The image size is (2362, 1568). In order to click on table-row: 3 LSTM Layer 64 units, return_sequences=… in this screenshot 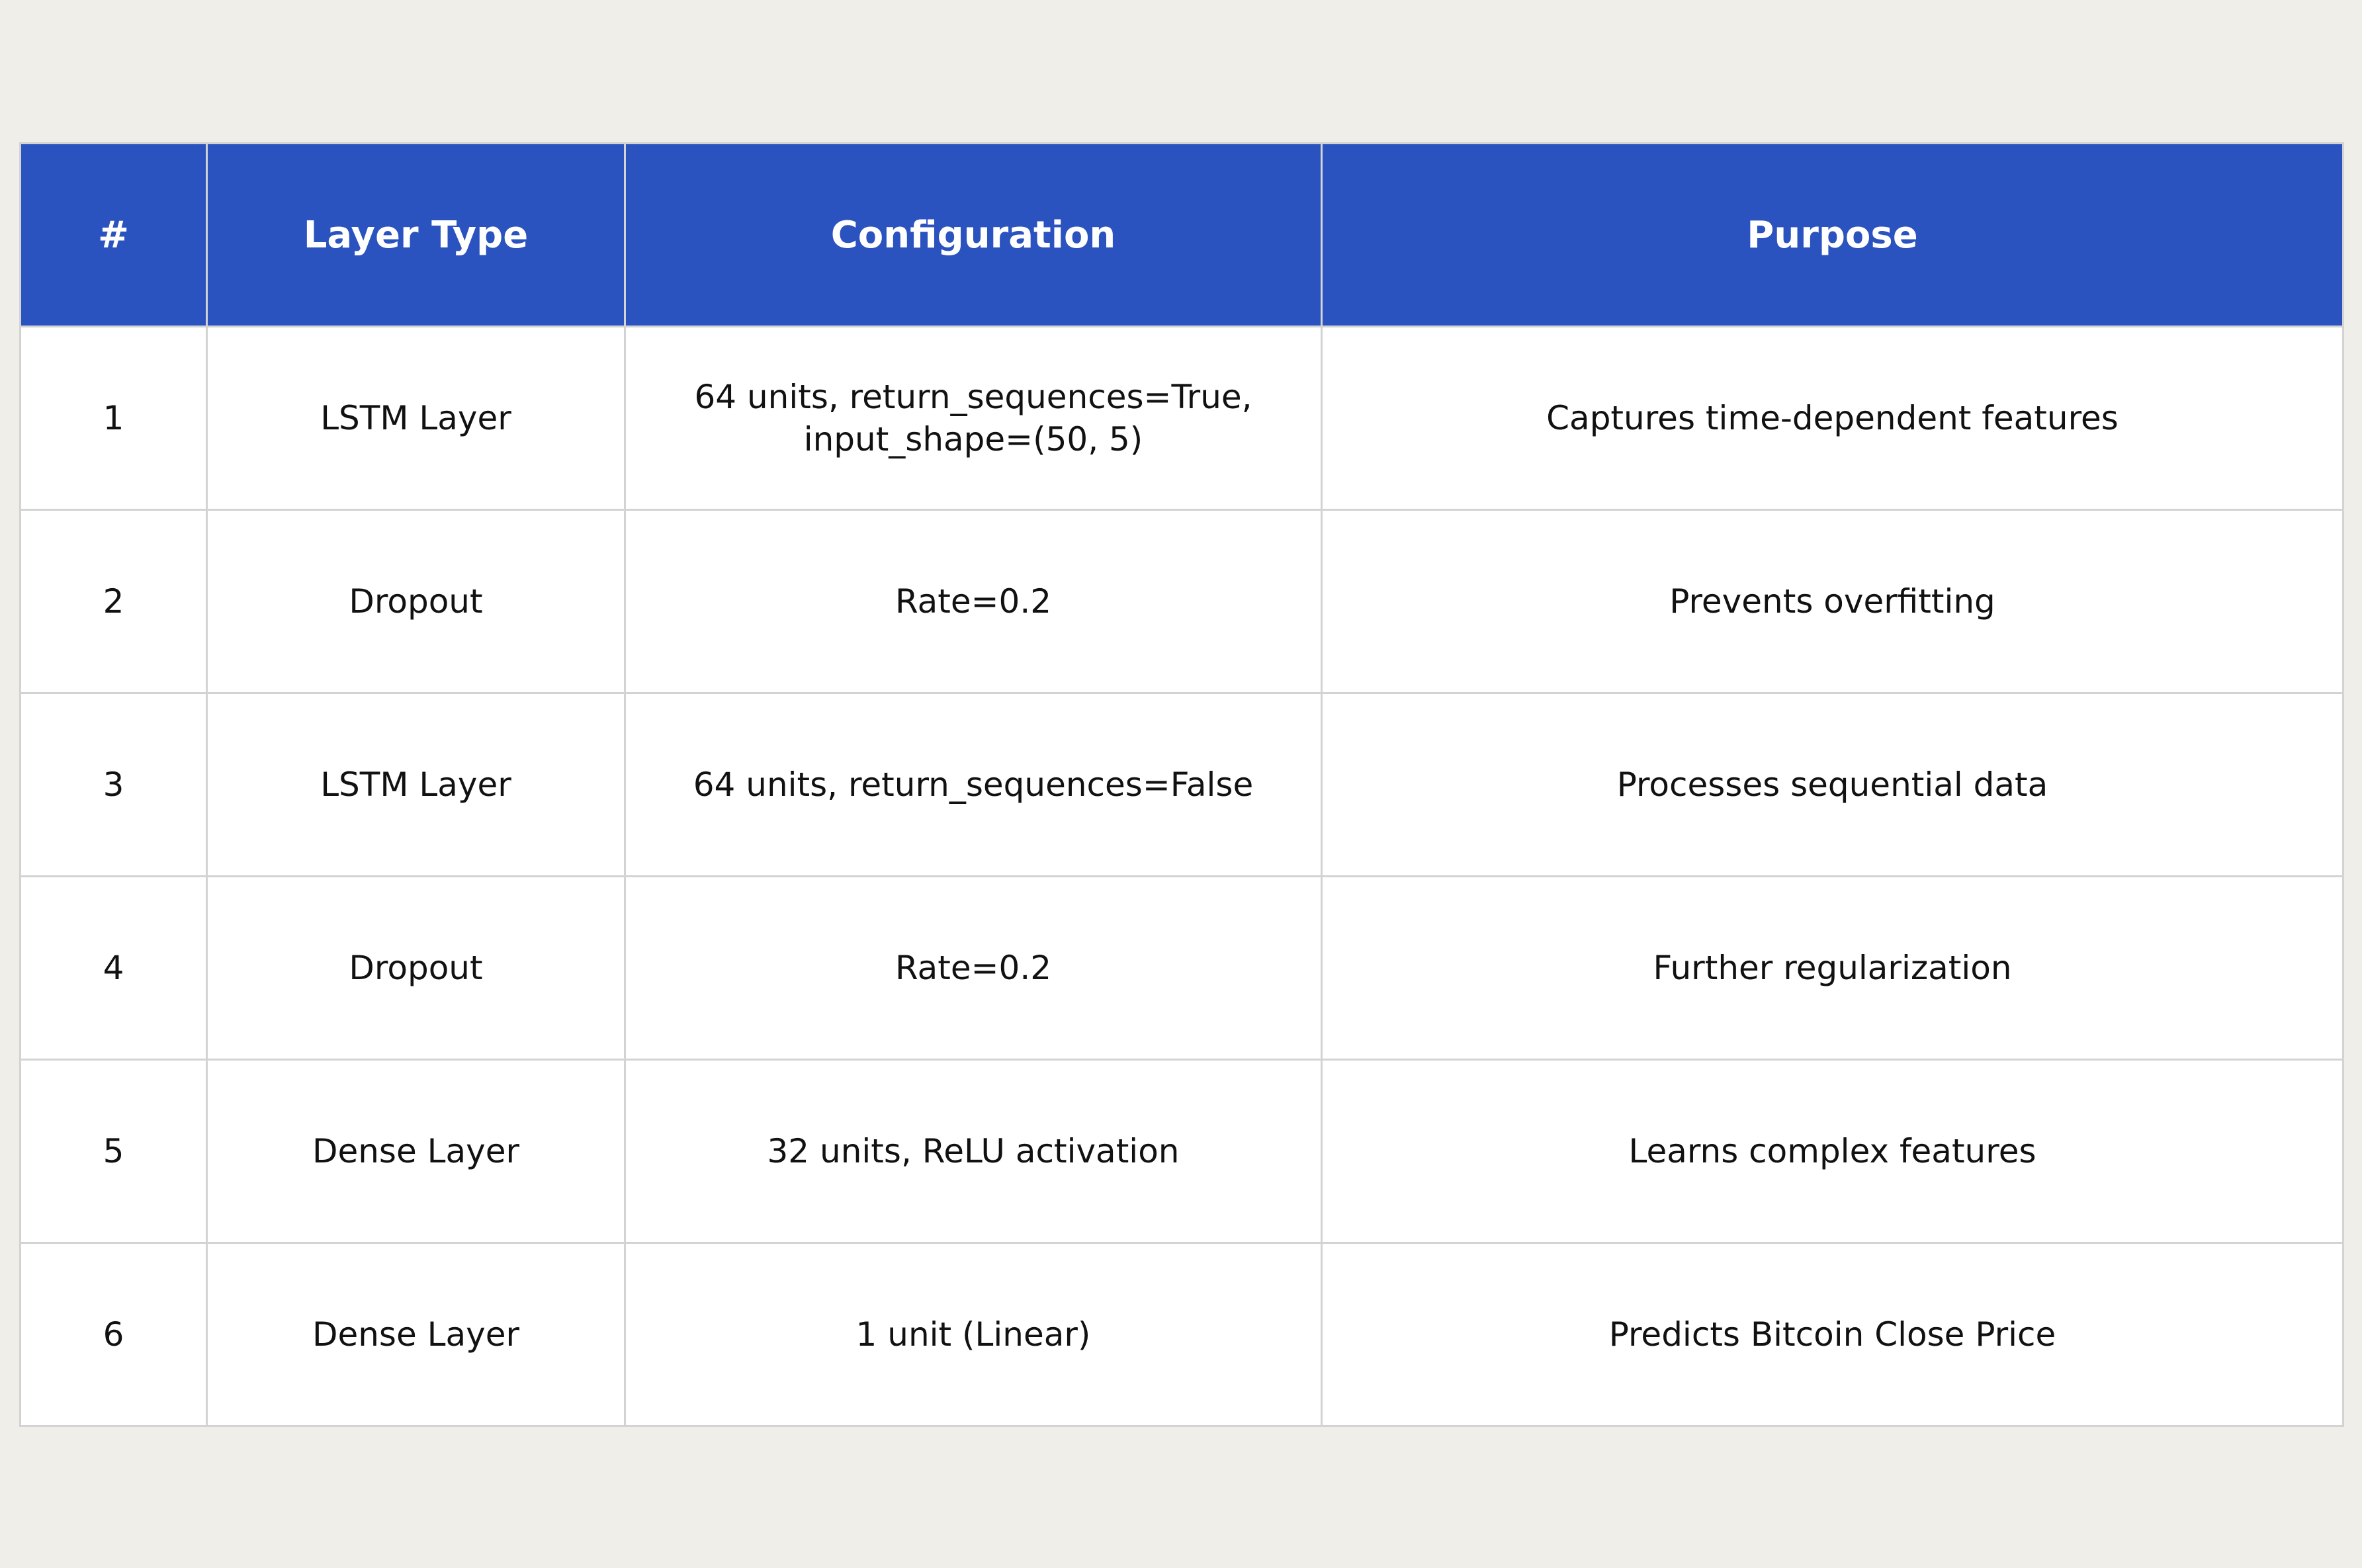, I will do `click(1181, 784)`.